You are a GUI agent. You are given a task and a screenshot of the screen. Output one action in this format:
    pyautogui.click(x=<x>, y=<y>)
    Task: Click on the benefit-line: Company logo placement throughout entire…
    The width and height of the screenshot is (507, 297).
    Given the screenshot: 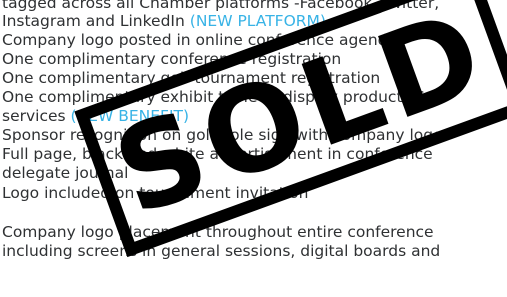 What is the action you would take?
    pyautogui.click(x=218, y=232)
    